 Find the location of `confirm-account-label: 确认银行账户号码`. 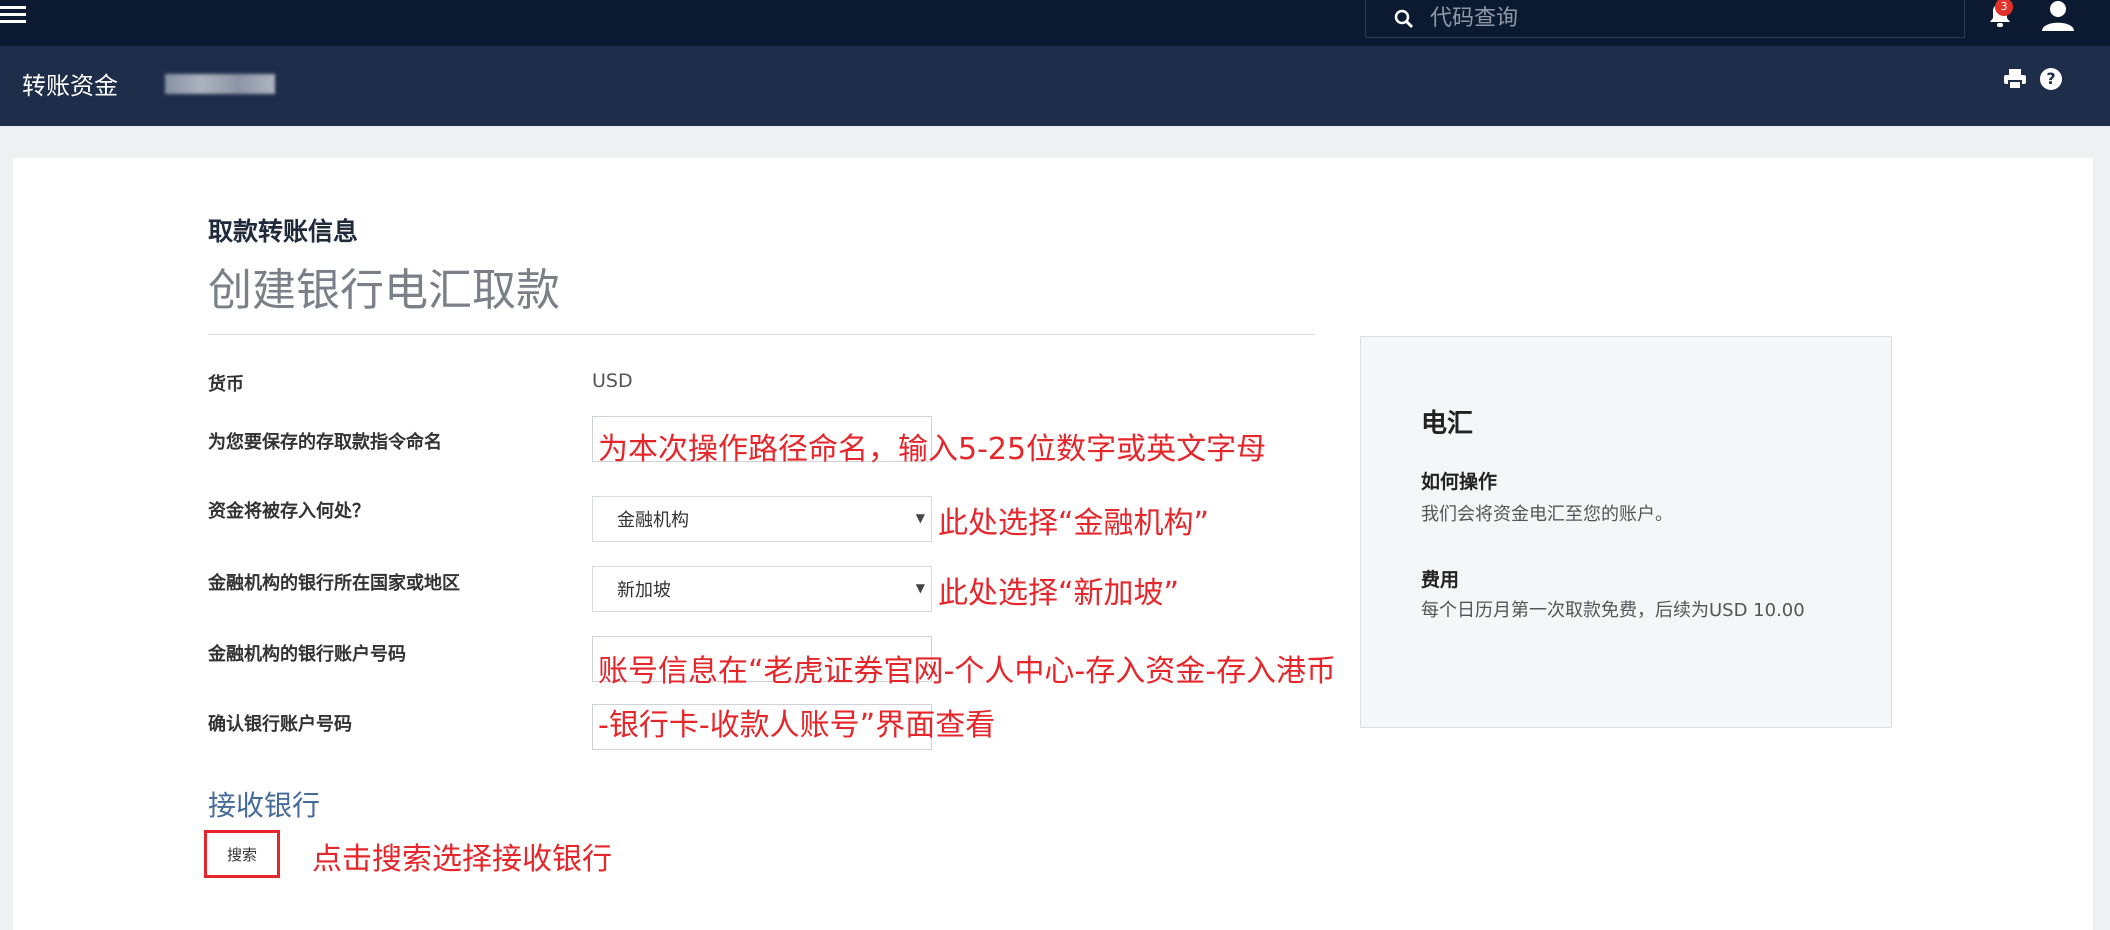

confirm-account-label: 确认银行账户号码 is located at coordinates (280, 724).